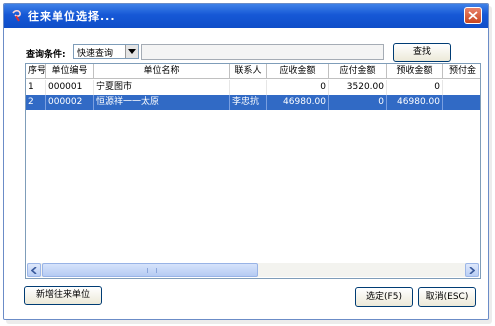 This screenshot has width=495, height=326. I want to click on app-icon, so click(18, 16).